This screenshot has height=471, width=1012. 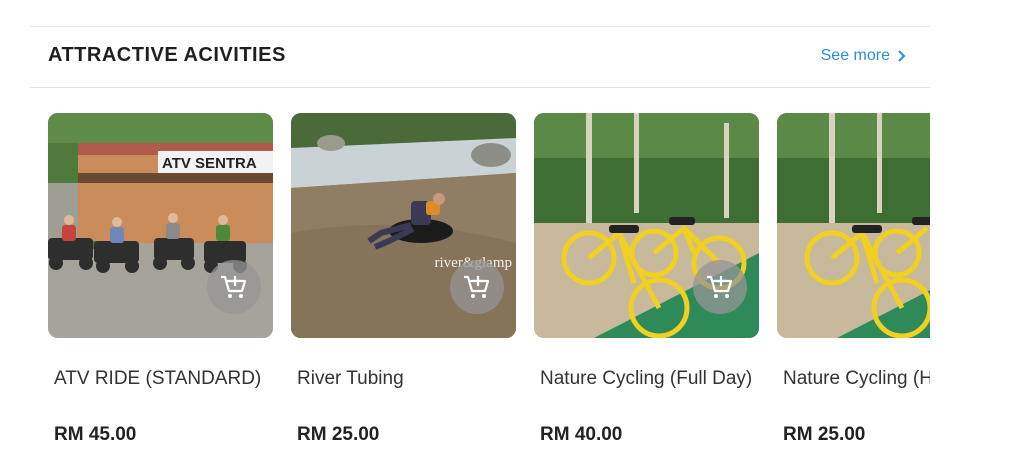 What do you see at coordinates (95, 434) in the screenshot?
I see `activity-price: RM 45.00` at bounding box center [95, 434].